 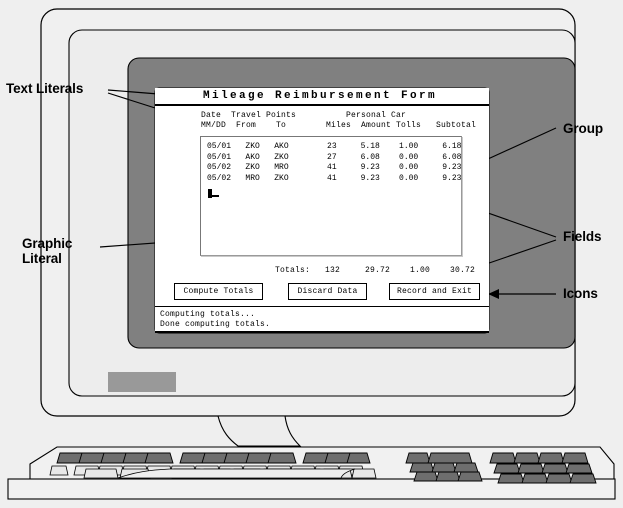 I want to click on annotation-label-fields: Fields, so click(x=582, y=236).